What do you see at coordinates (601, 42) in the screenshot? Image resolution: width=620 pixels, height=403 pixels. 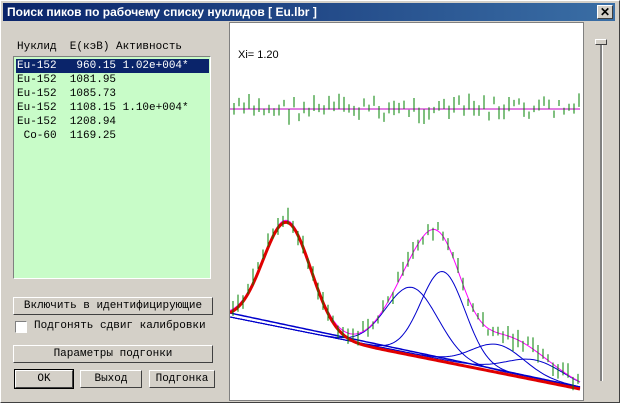 I see `slider-thumb` at bounding box center [601, 42].